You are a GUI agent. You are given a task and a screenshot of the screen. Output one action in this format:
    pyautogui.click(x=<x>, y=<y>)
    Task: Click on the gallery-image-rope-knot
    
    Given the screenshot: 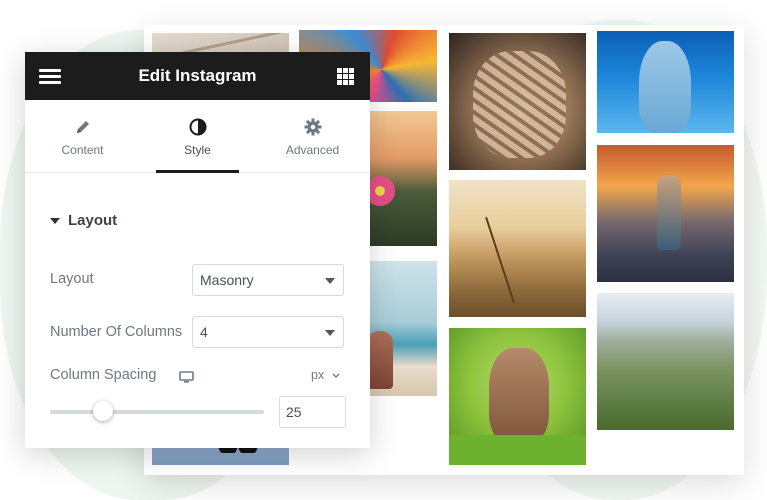 What is the action you would take?
    pyautogui.click(x=517, y=101)
    